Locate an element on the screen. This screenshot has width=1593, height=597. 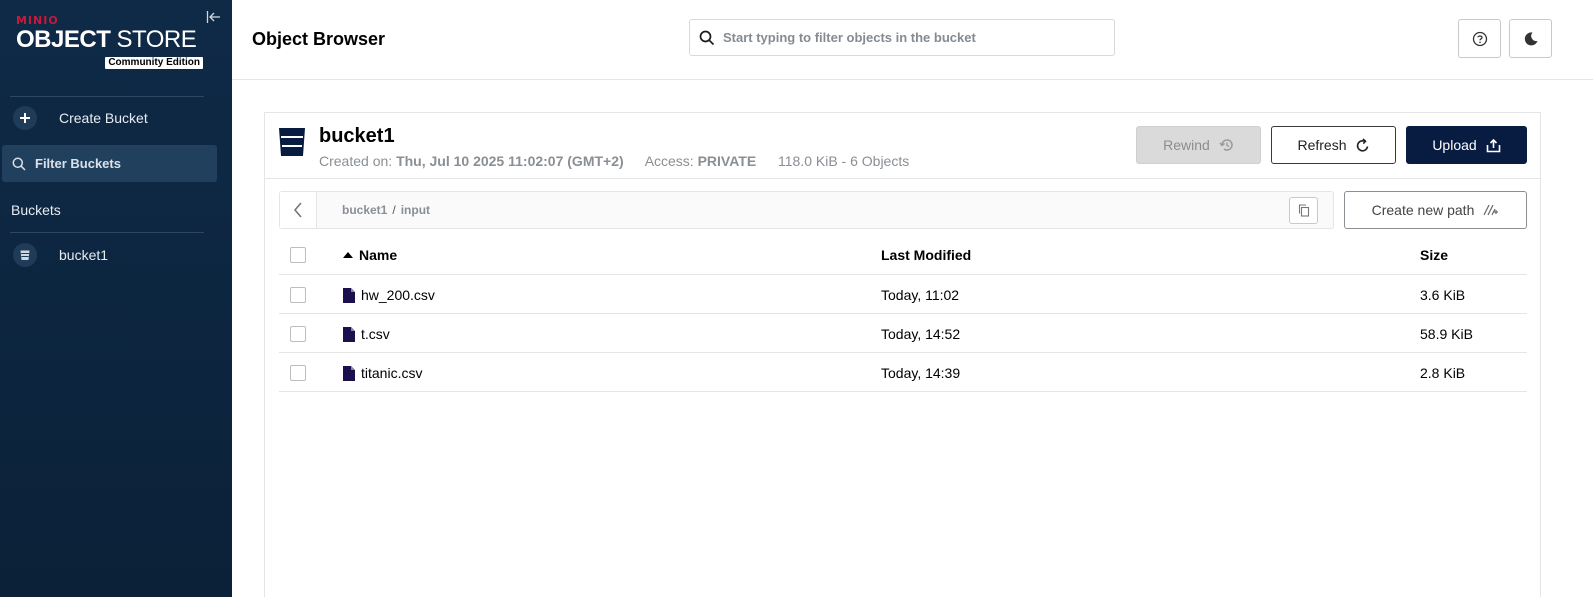
rewind-label: Rewind is located at coordinates (1186, 145).